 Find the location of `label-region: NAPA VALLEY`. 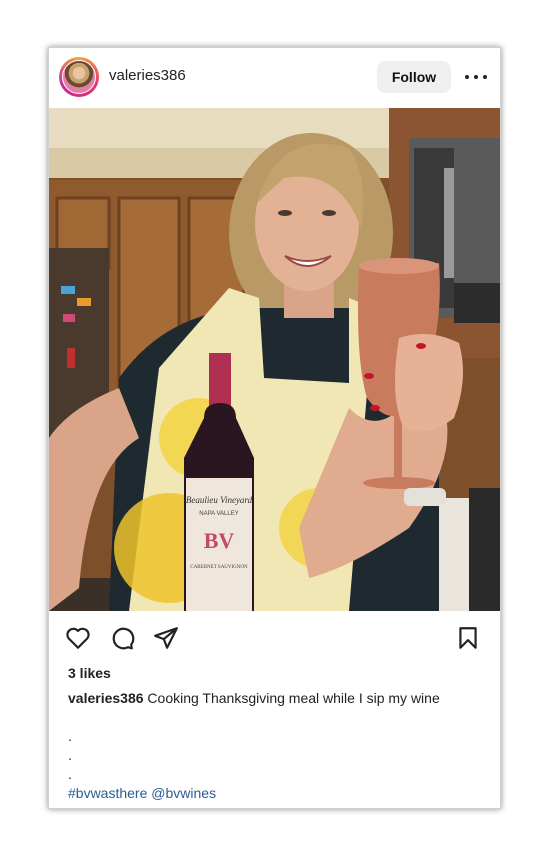

label-region: NAPA VALLEY is located at coordinates (218, 514).